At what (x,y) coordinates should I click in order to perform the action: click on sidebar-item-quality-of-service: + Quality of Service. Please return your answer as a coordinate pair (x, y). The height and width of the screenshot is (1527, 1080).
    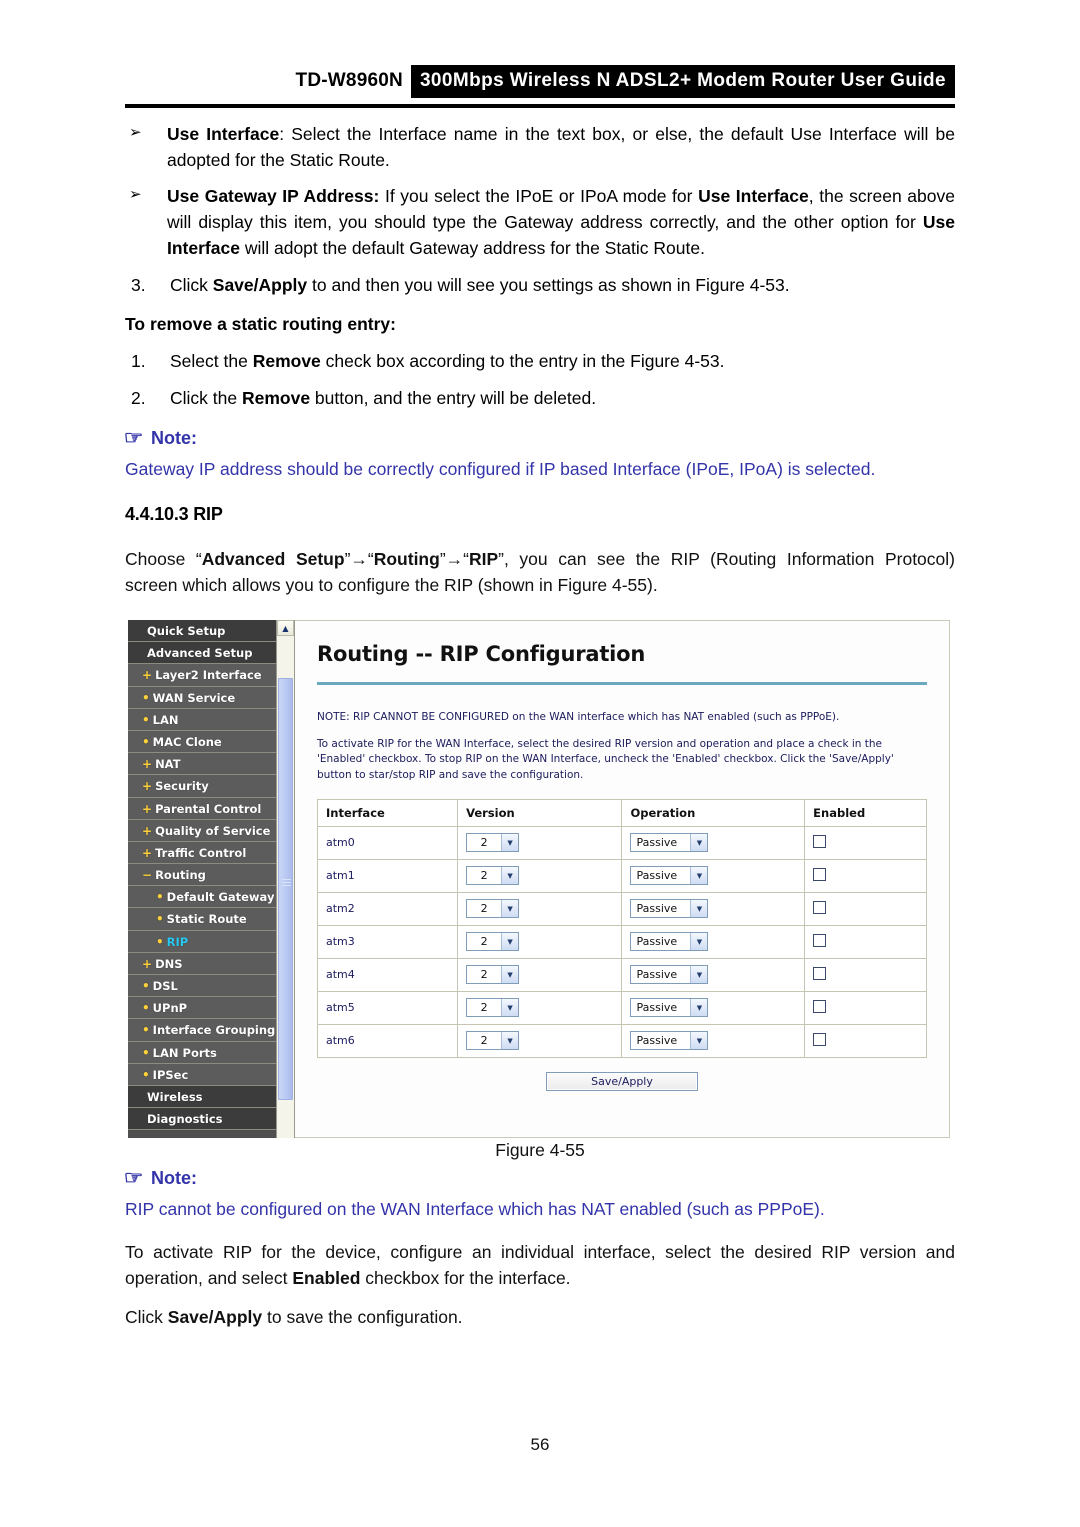
    Looking at the image, I should click on (202, 830).